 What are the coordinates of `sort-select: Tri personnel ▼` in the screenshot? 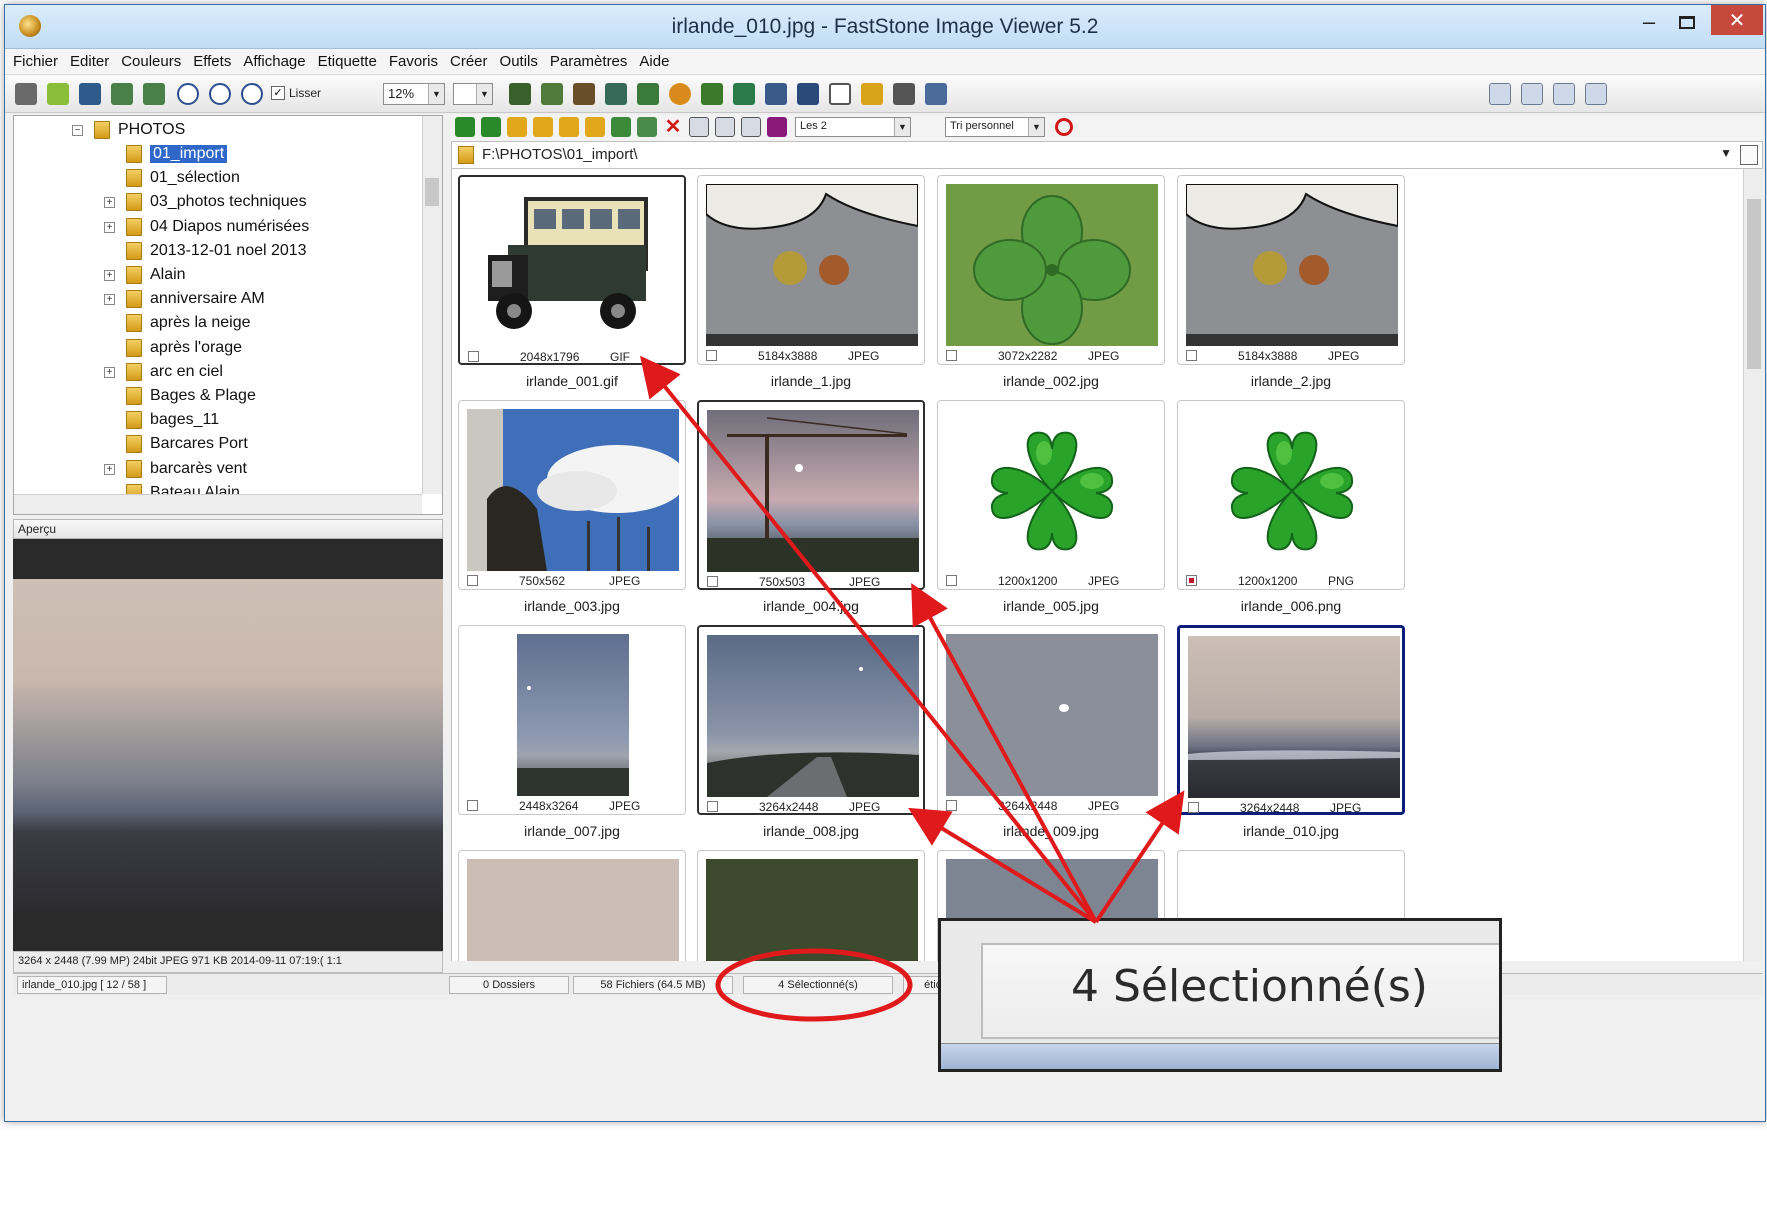 It's located at (995, 127).